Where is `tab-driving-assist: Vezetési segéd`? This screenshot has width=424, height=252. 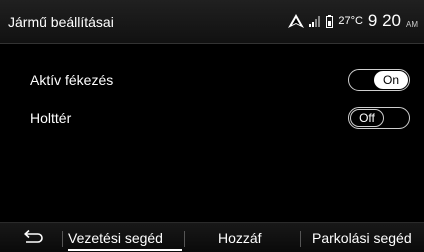 tab-driving-assist: Vezetési segéd is located at coordinates (126, 237).